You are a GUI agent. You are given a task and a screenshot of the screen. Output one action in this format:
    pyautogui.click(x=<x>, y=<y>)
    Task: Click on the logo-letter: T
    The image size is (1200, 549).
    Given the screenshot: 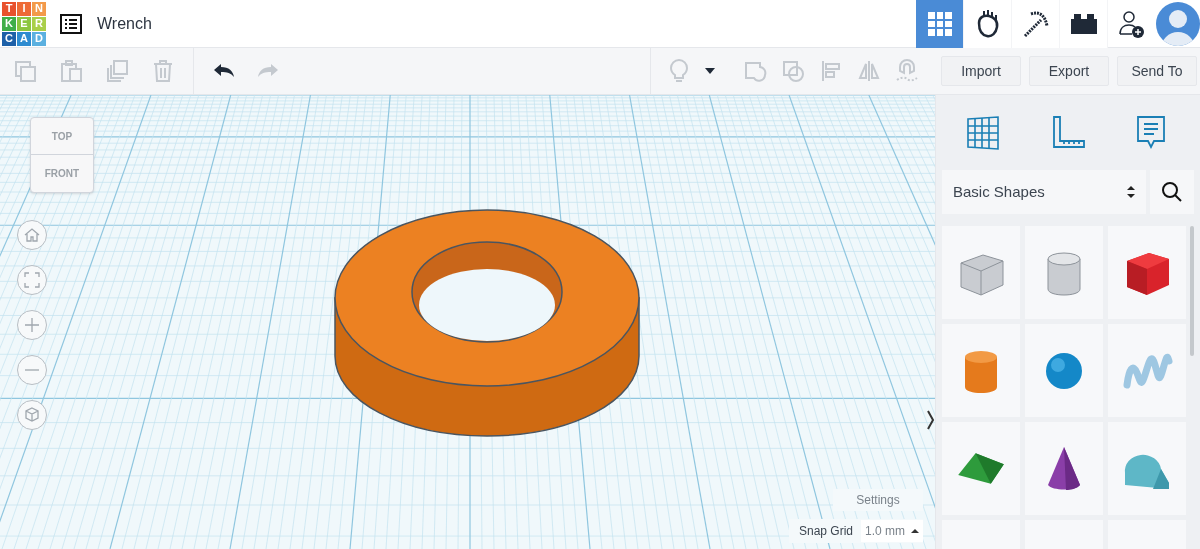 What is the action you would take?
    pyautogui.click(x=9, y=8)
    